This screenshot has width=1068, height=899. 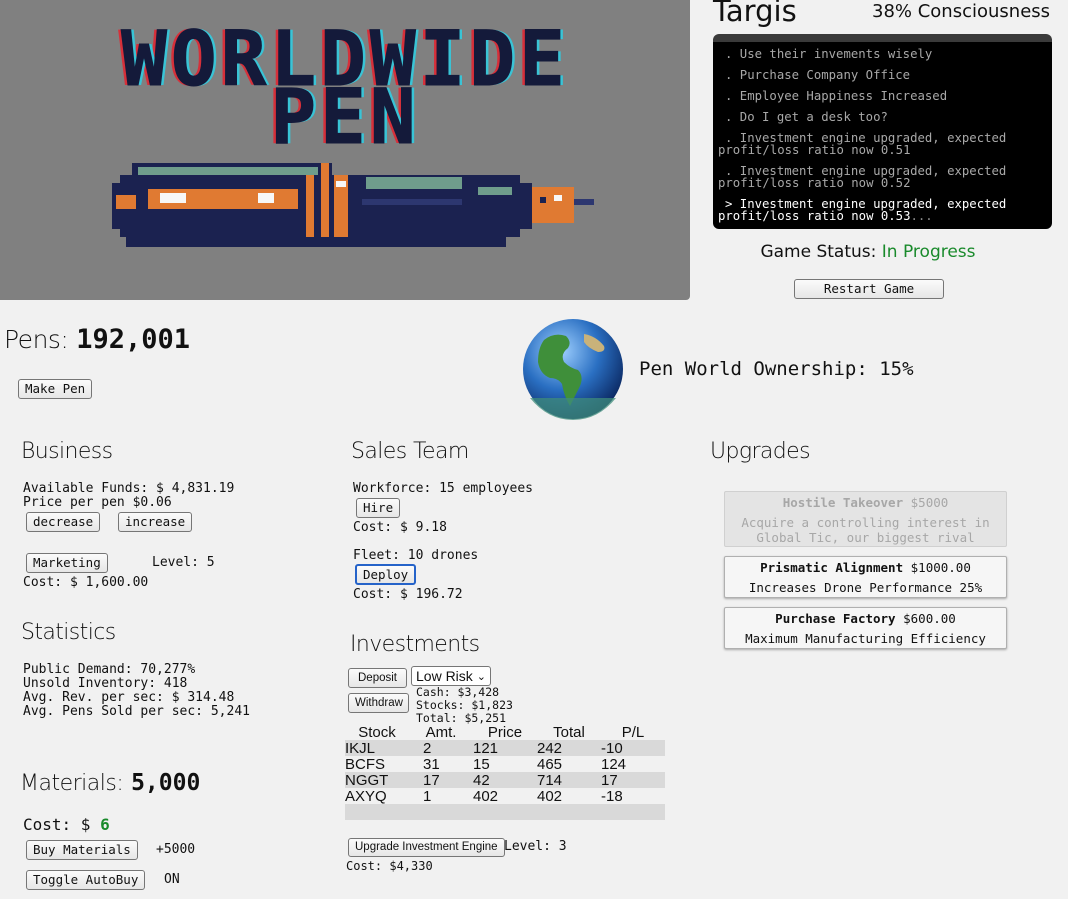 What do you see at coordinates (57, 824) in the screenshot?
I see `materials-cost-label: Cost: $` at bounding box center [57, 824].